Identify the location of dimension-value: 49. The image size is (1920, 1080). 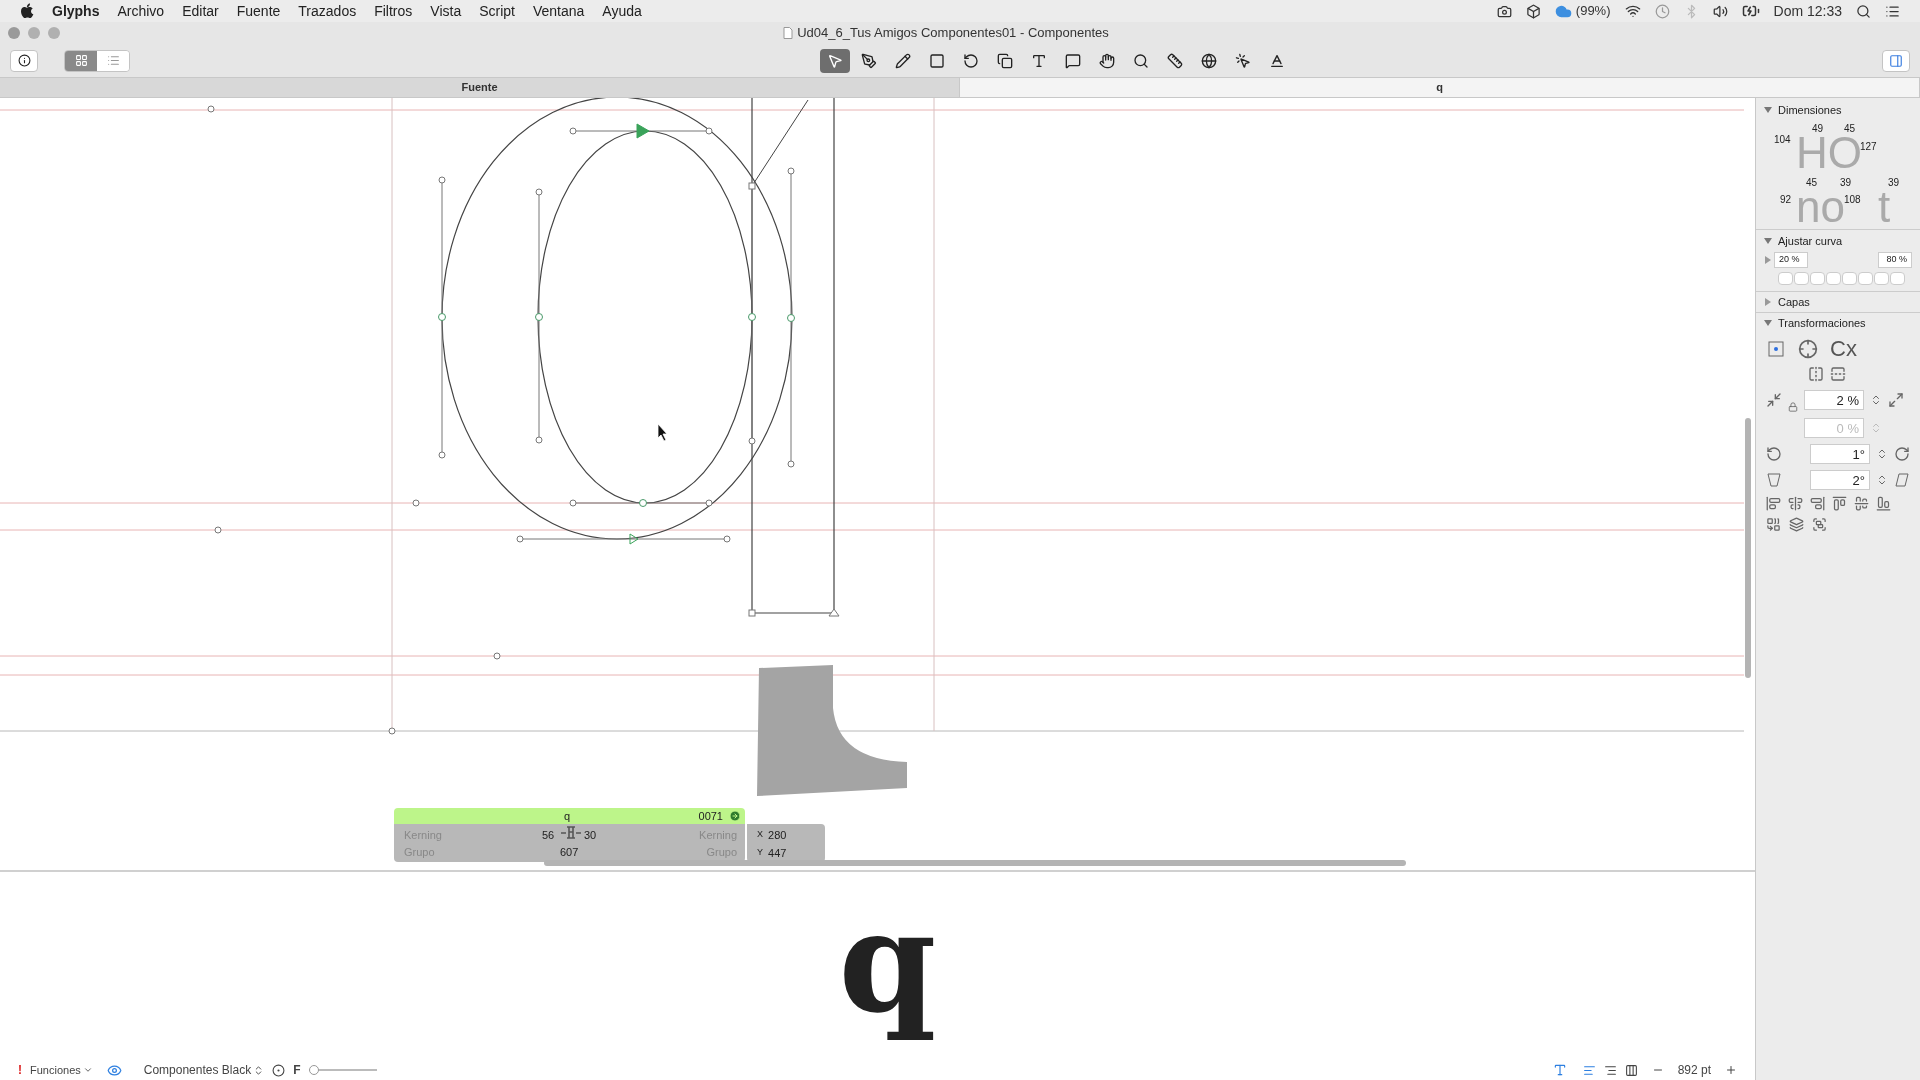
(1818, 128).